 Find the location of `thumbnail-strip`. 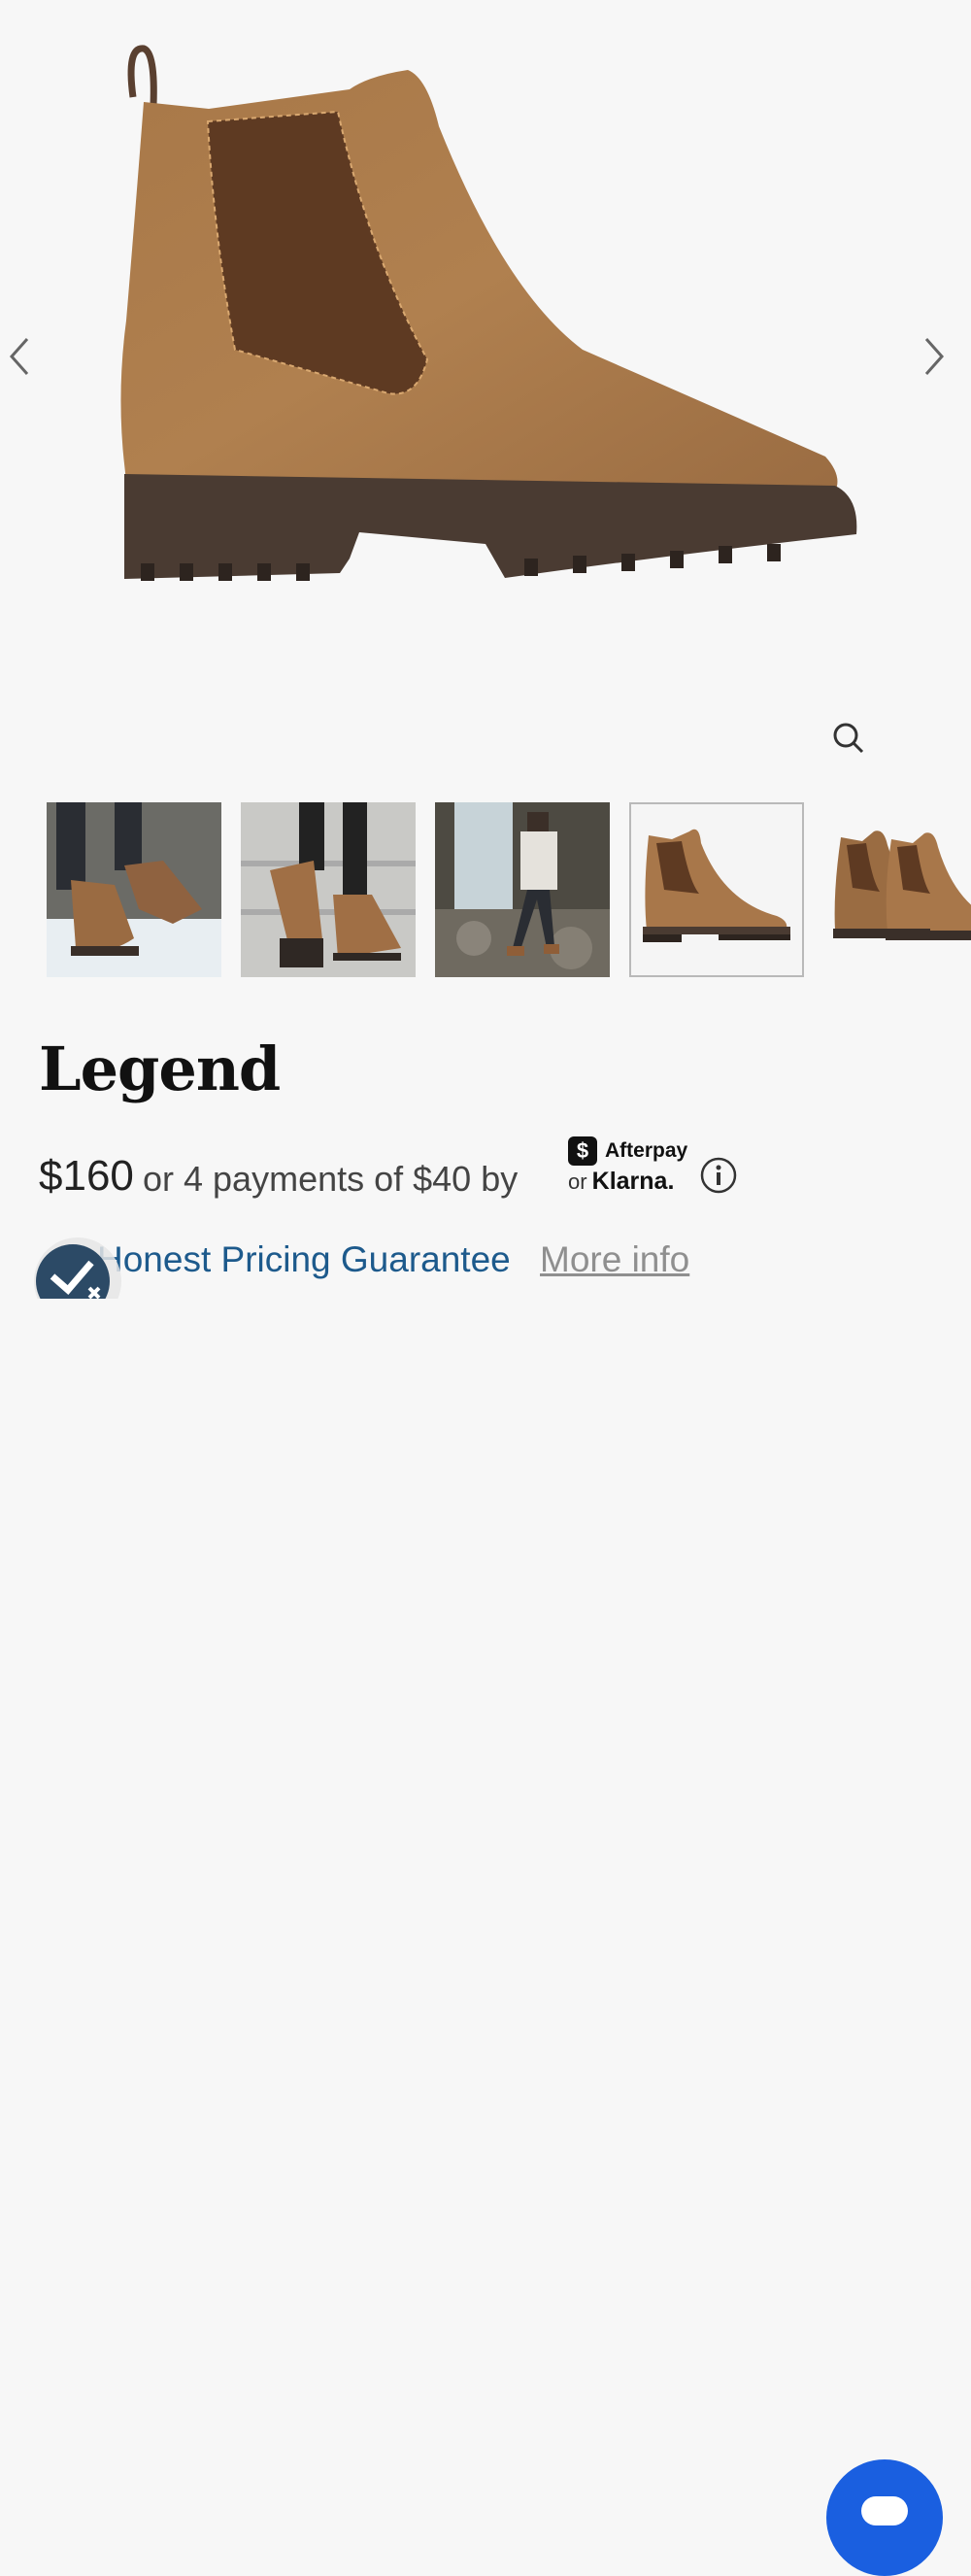

thumbnail-strip is located at coordinates (509, 889).